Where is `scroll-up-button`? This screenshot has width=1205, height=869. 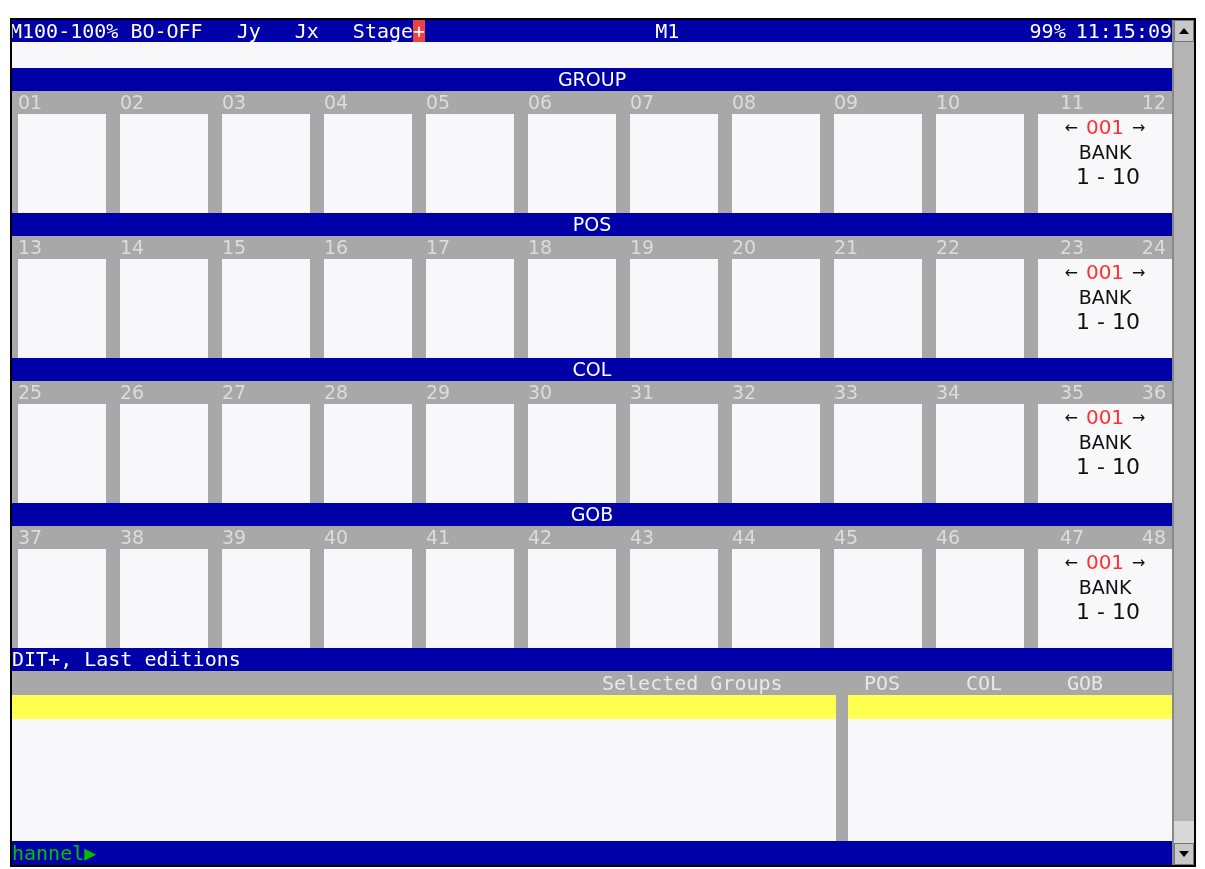
scroll-up-button is located at coordinates (1184, 31).